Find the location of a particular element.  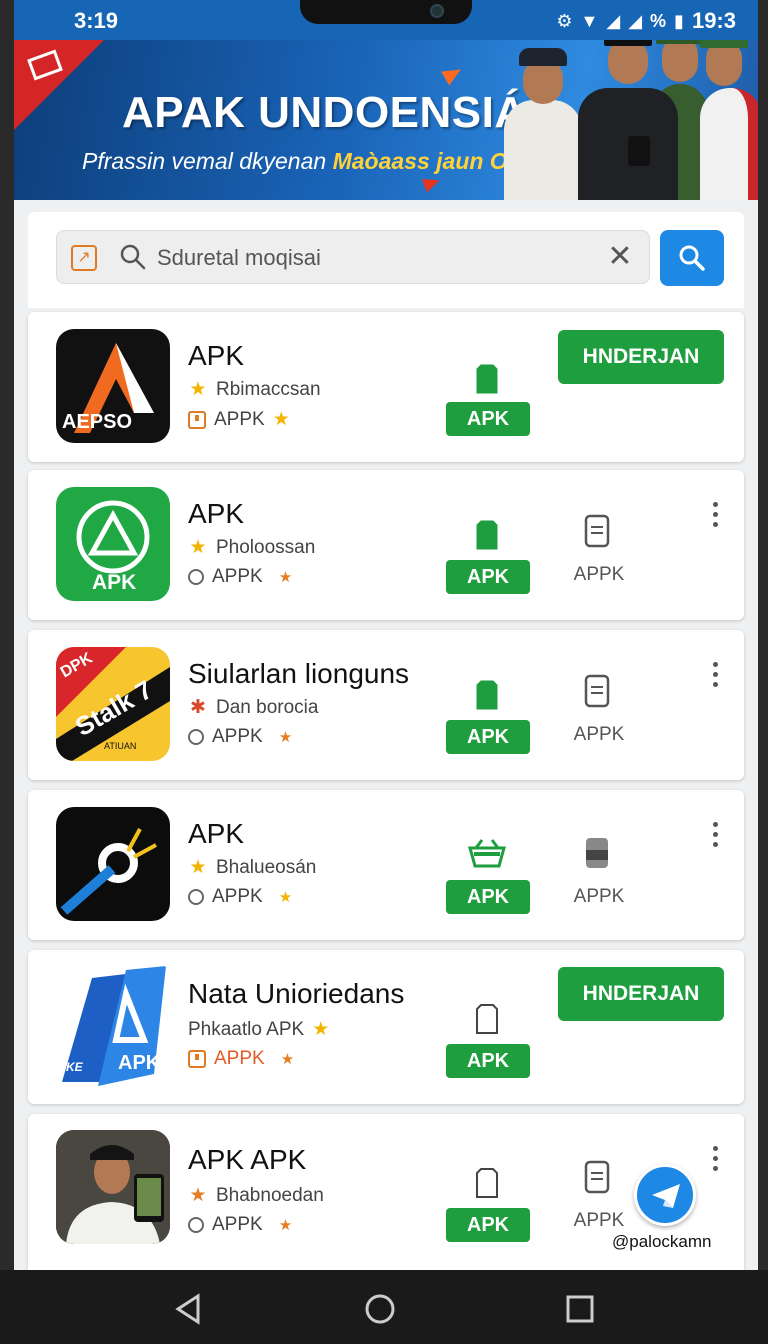

back-icon is located at coordinates (189, 1309).